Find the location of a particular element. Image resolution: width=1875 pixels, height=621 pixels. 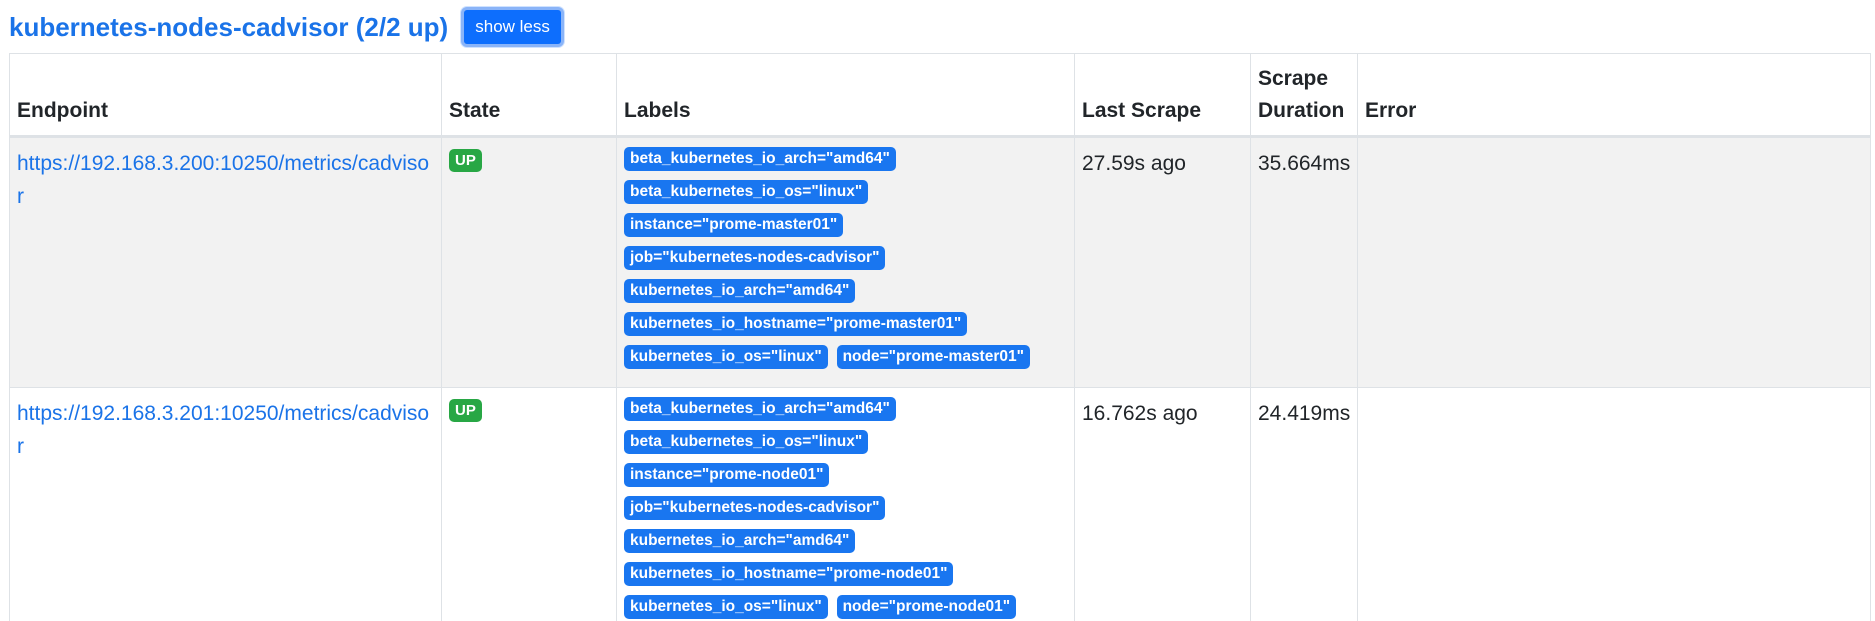

last-scrape-cell: 16.762s ago is located at coordinates (1162, 504).